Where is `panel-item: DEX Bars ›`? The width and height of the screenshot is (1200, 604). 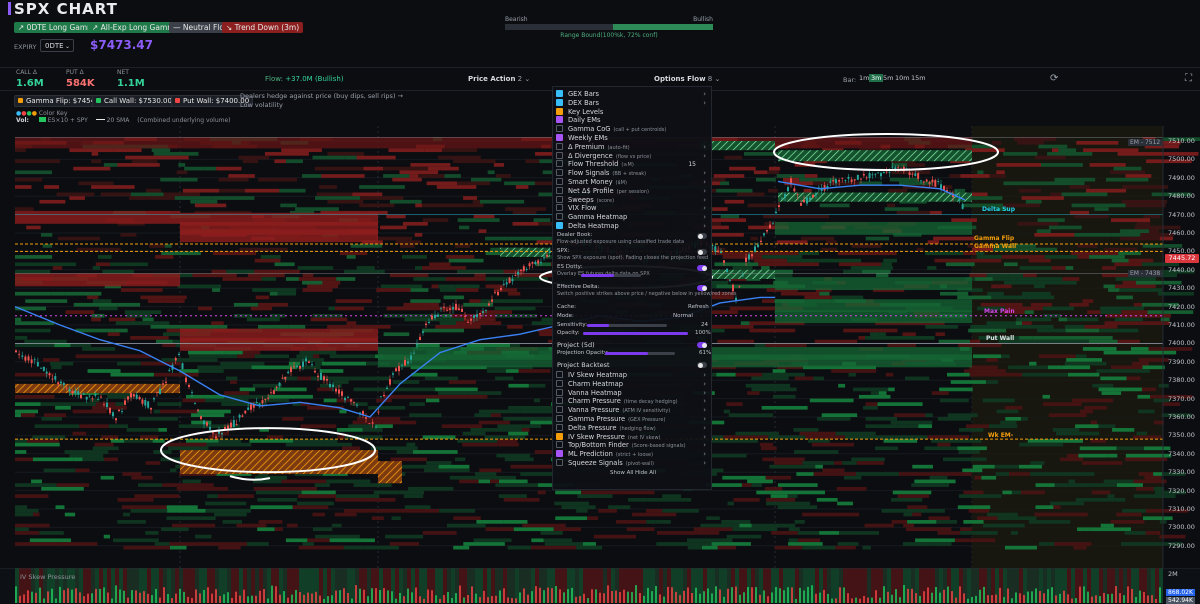
panel-item: DEX Bars › is located at coordinates (631, 103).